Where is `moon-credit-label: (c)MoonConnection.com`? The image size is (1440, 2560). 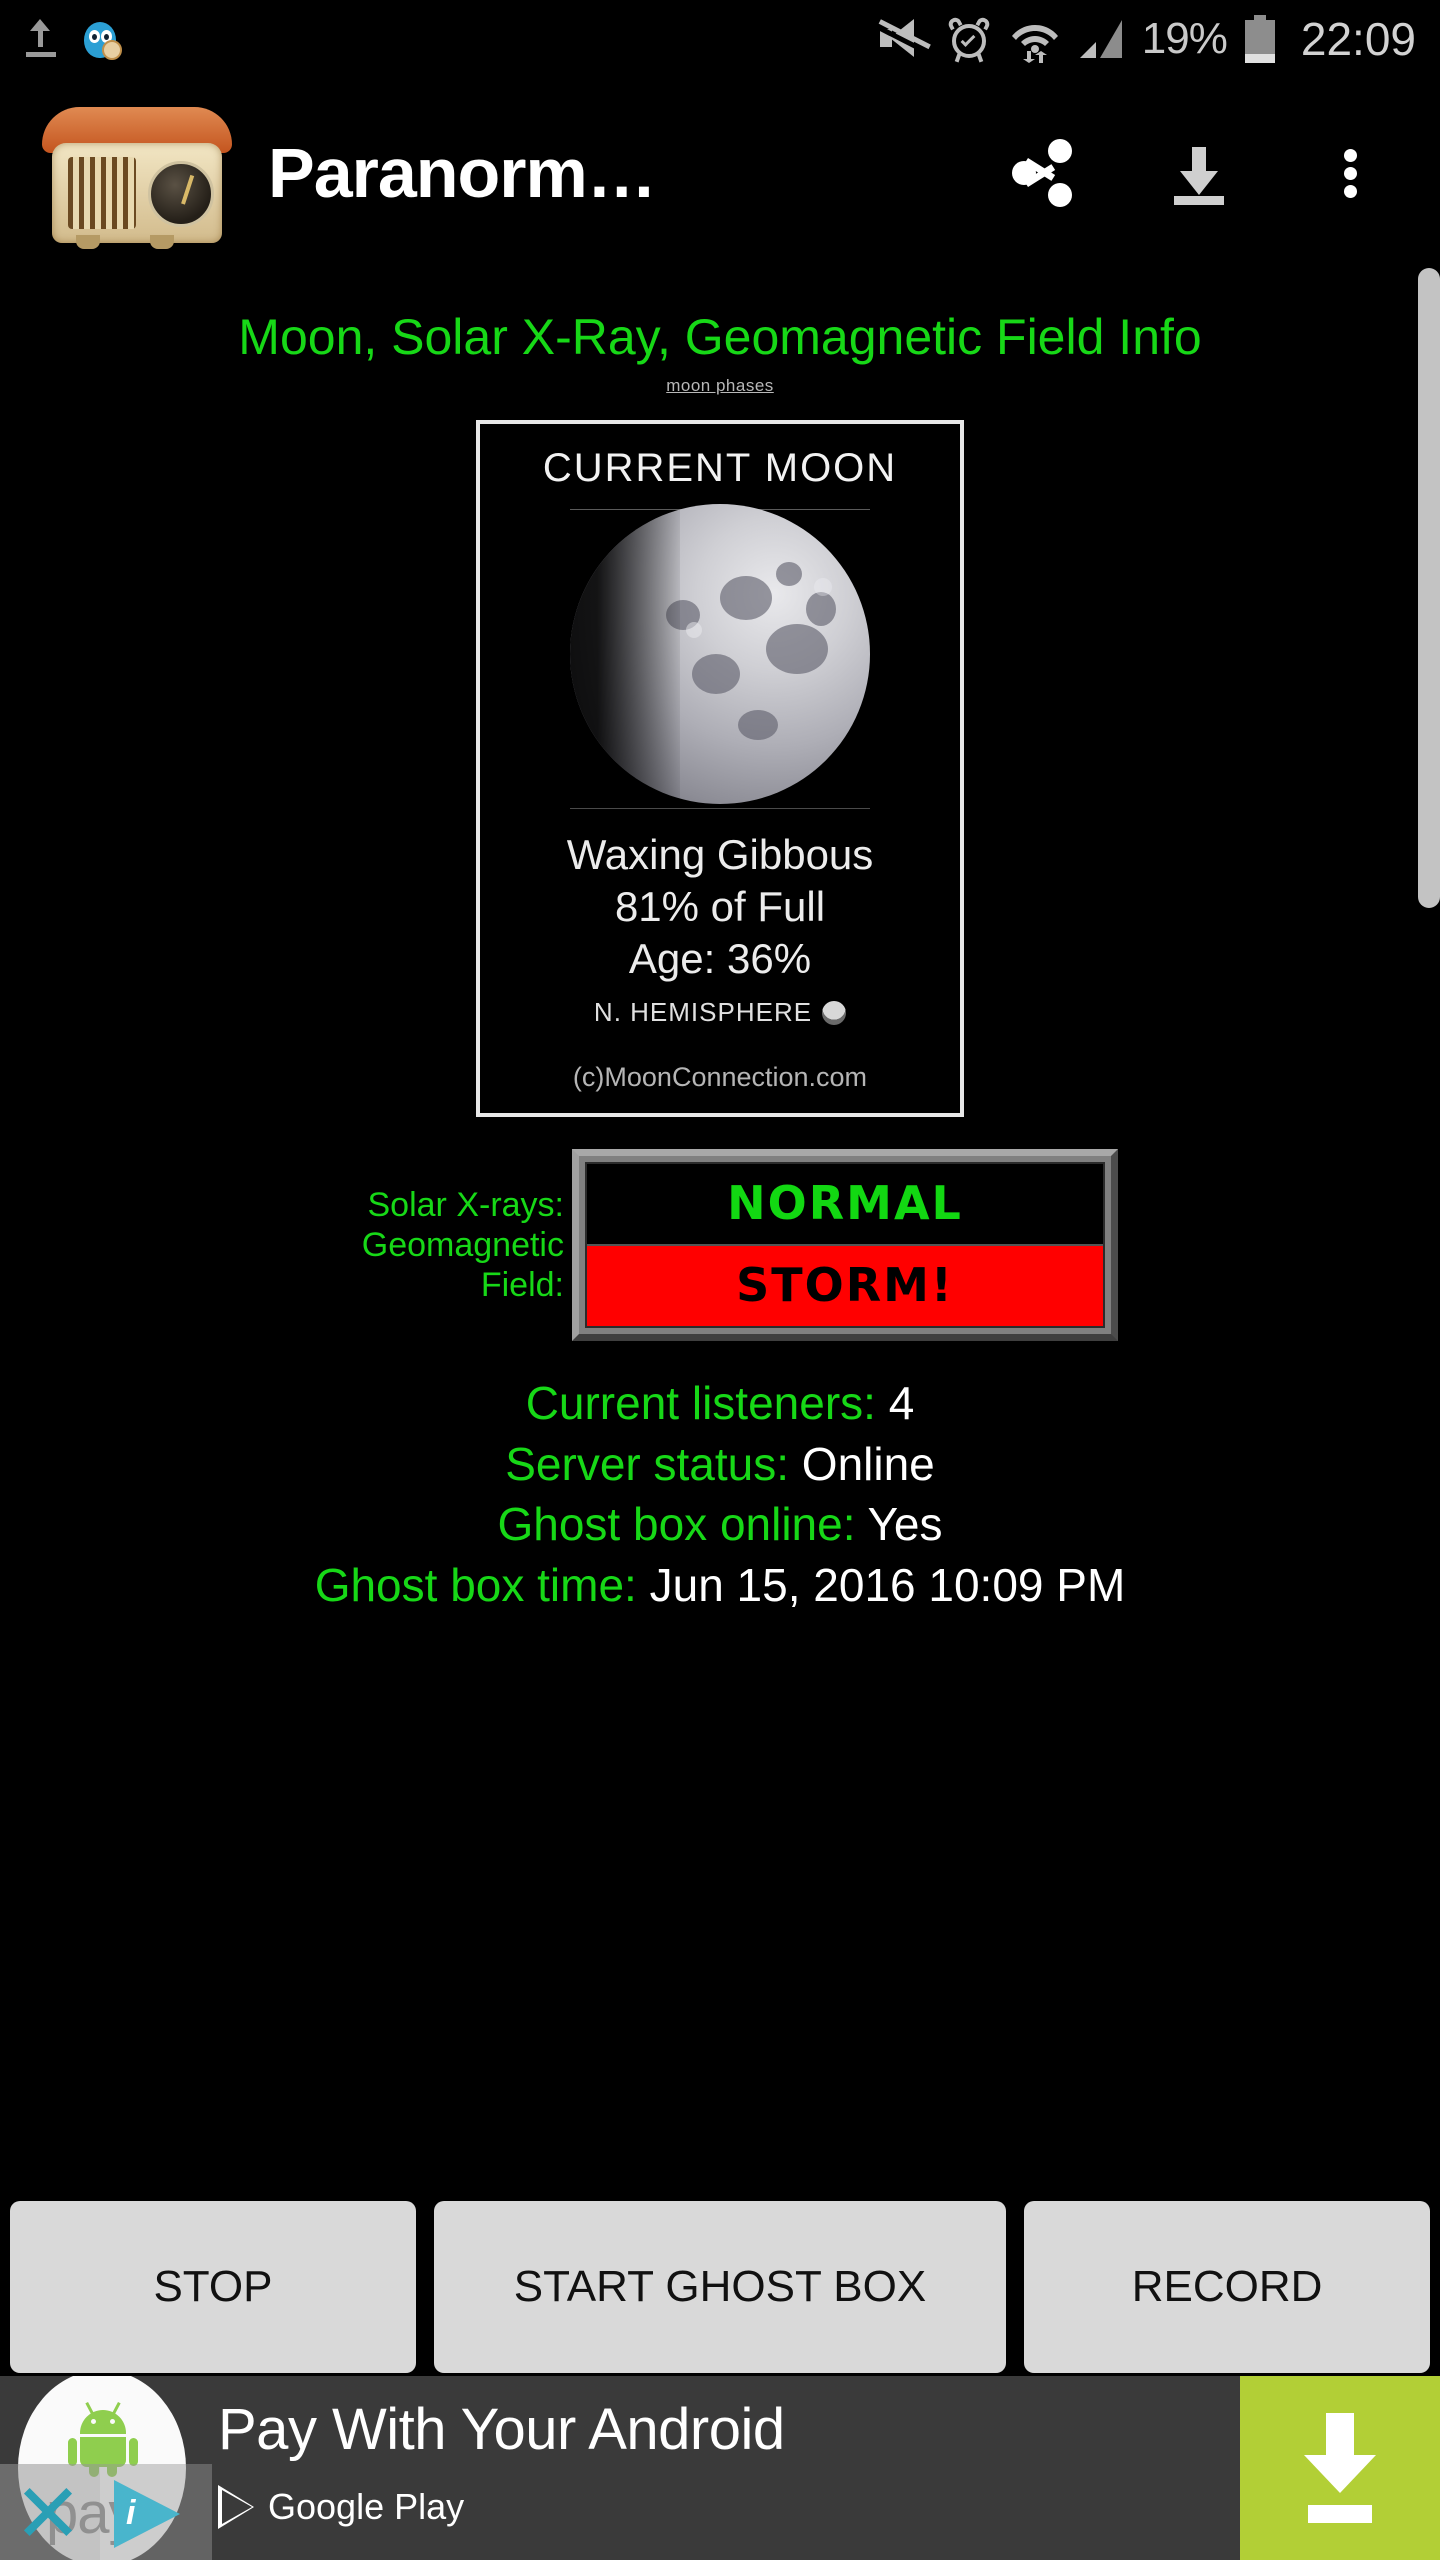 moon-credit-label: (c)MoonConnection.com is located at coordinates (720, 1077).